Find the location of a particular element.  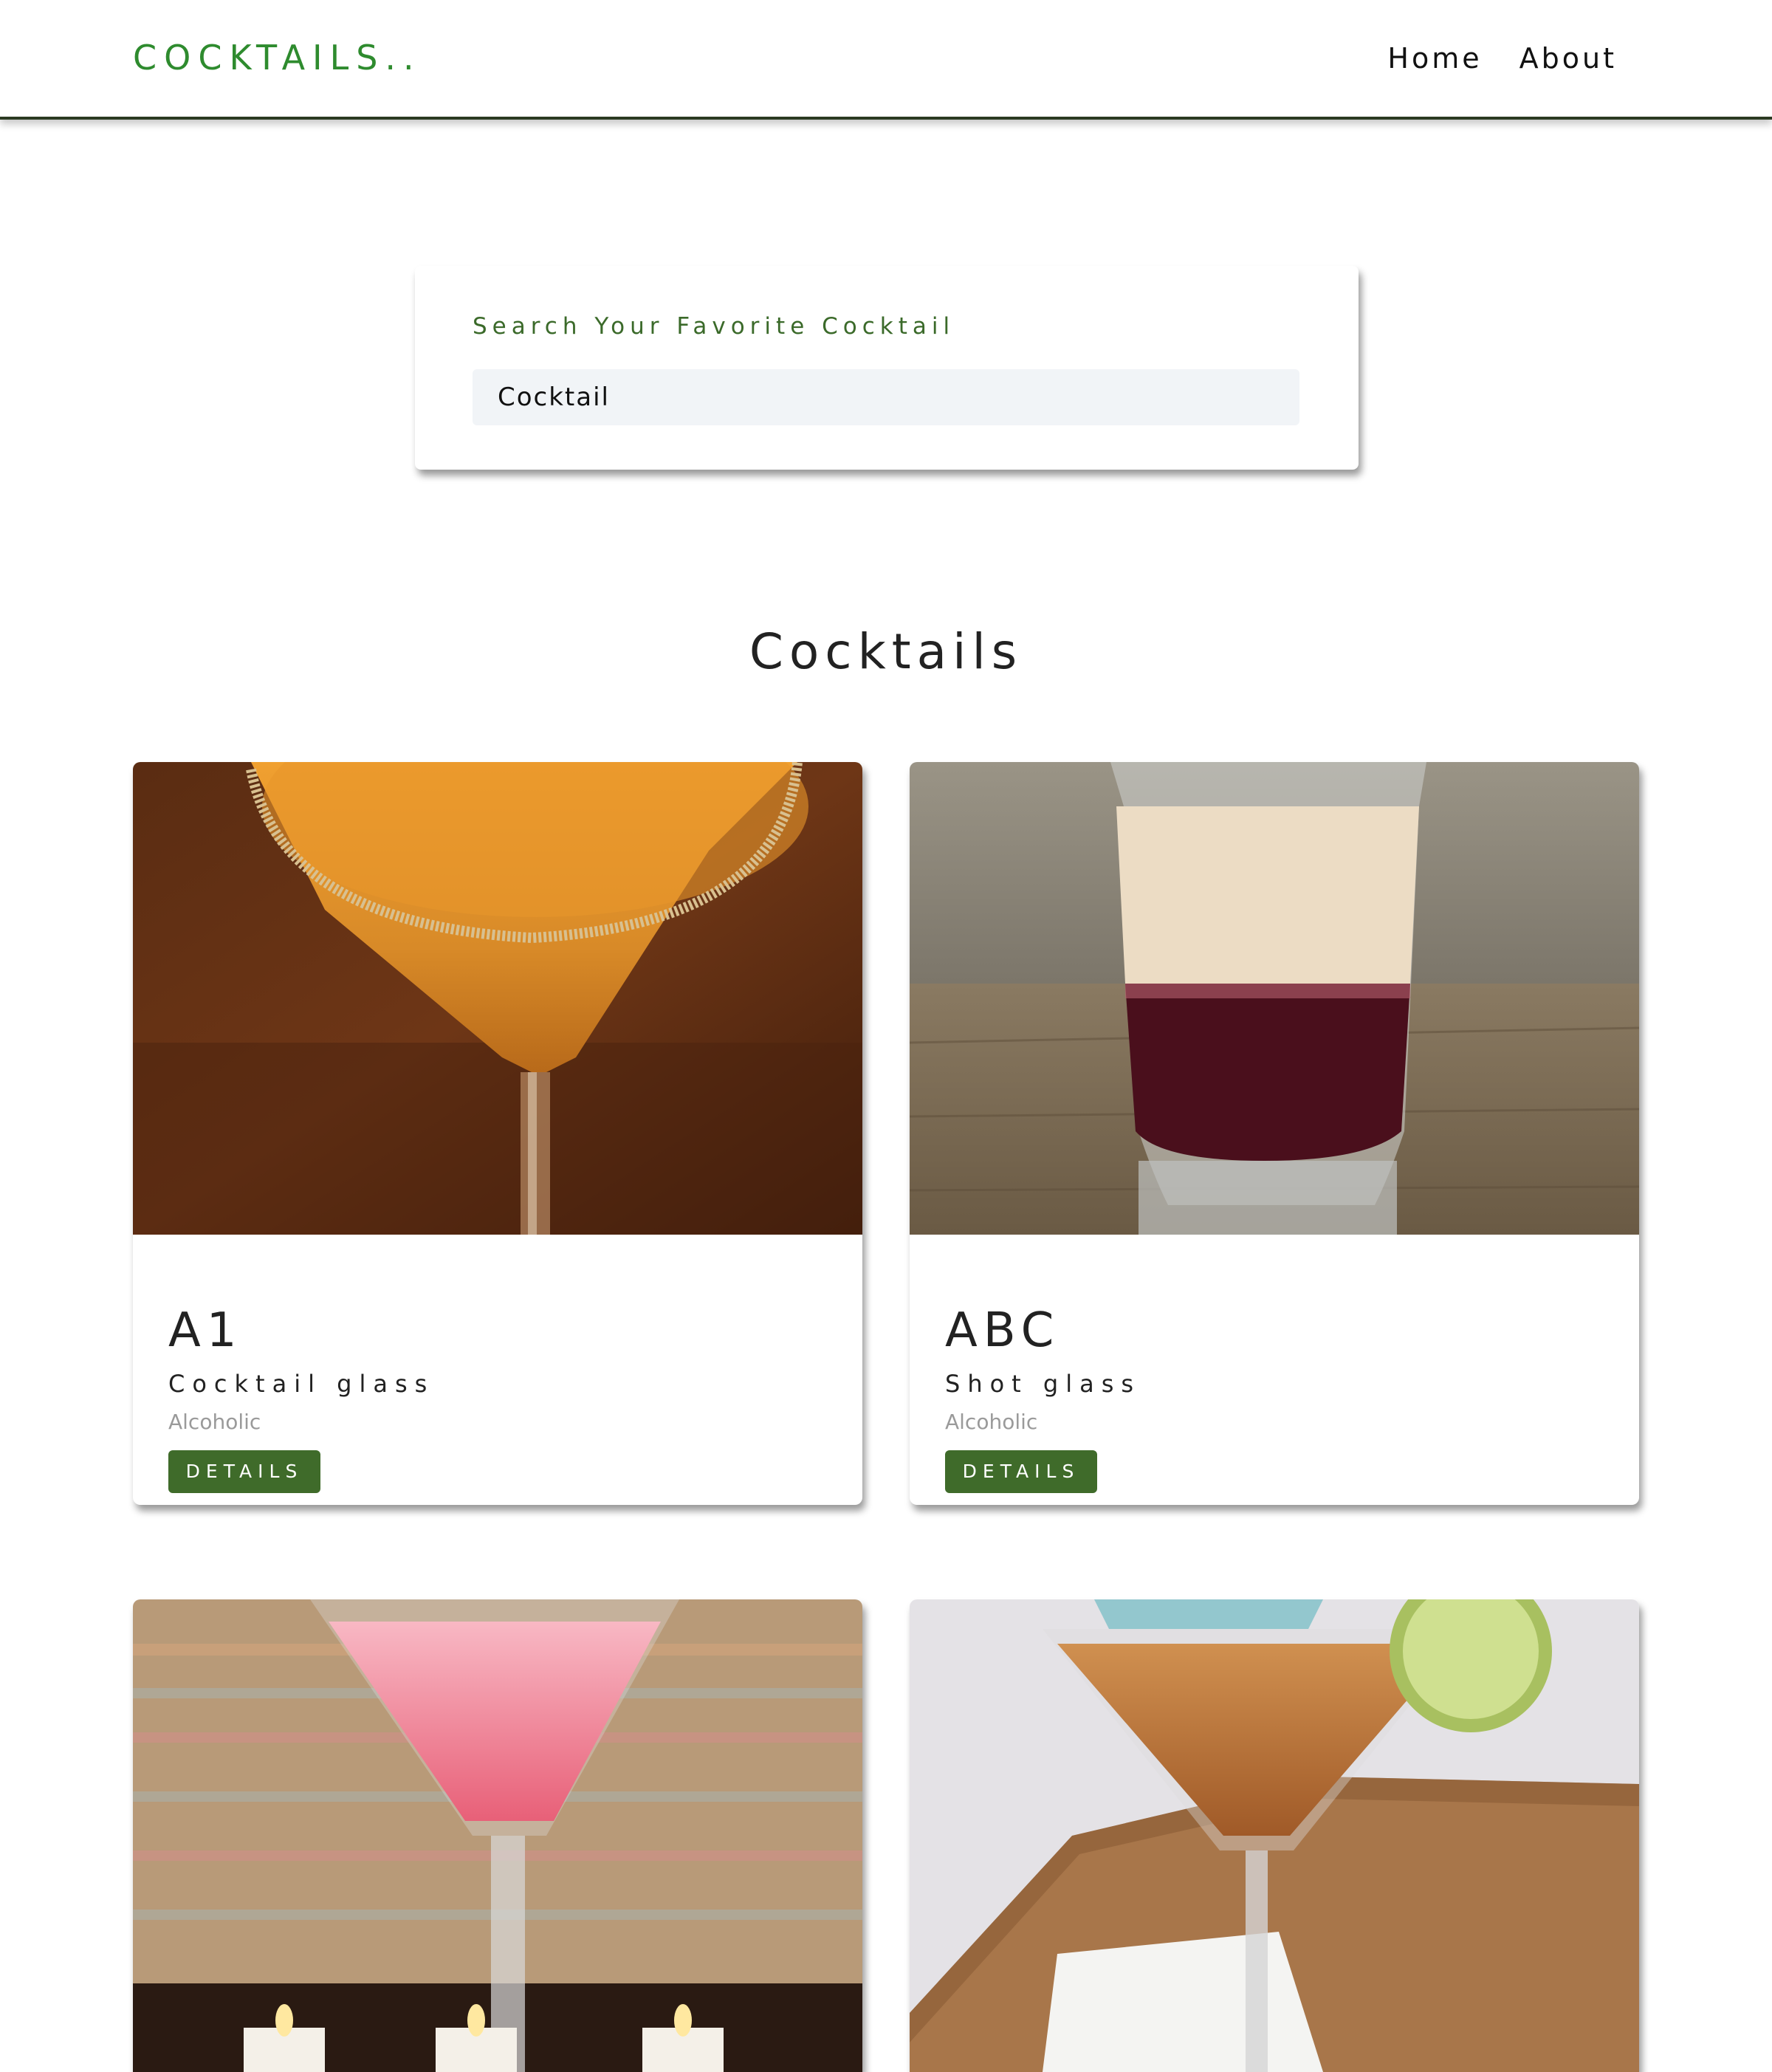

logo: COCKTAILS.. is located at coordinates (277, 57).